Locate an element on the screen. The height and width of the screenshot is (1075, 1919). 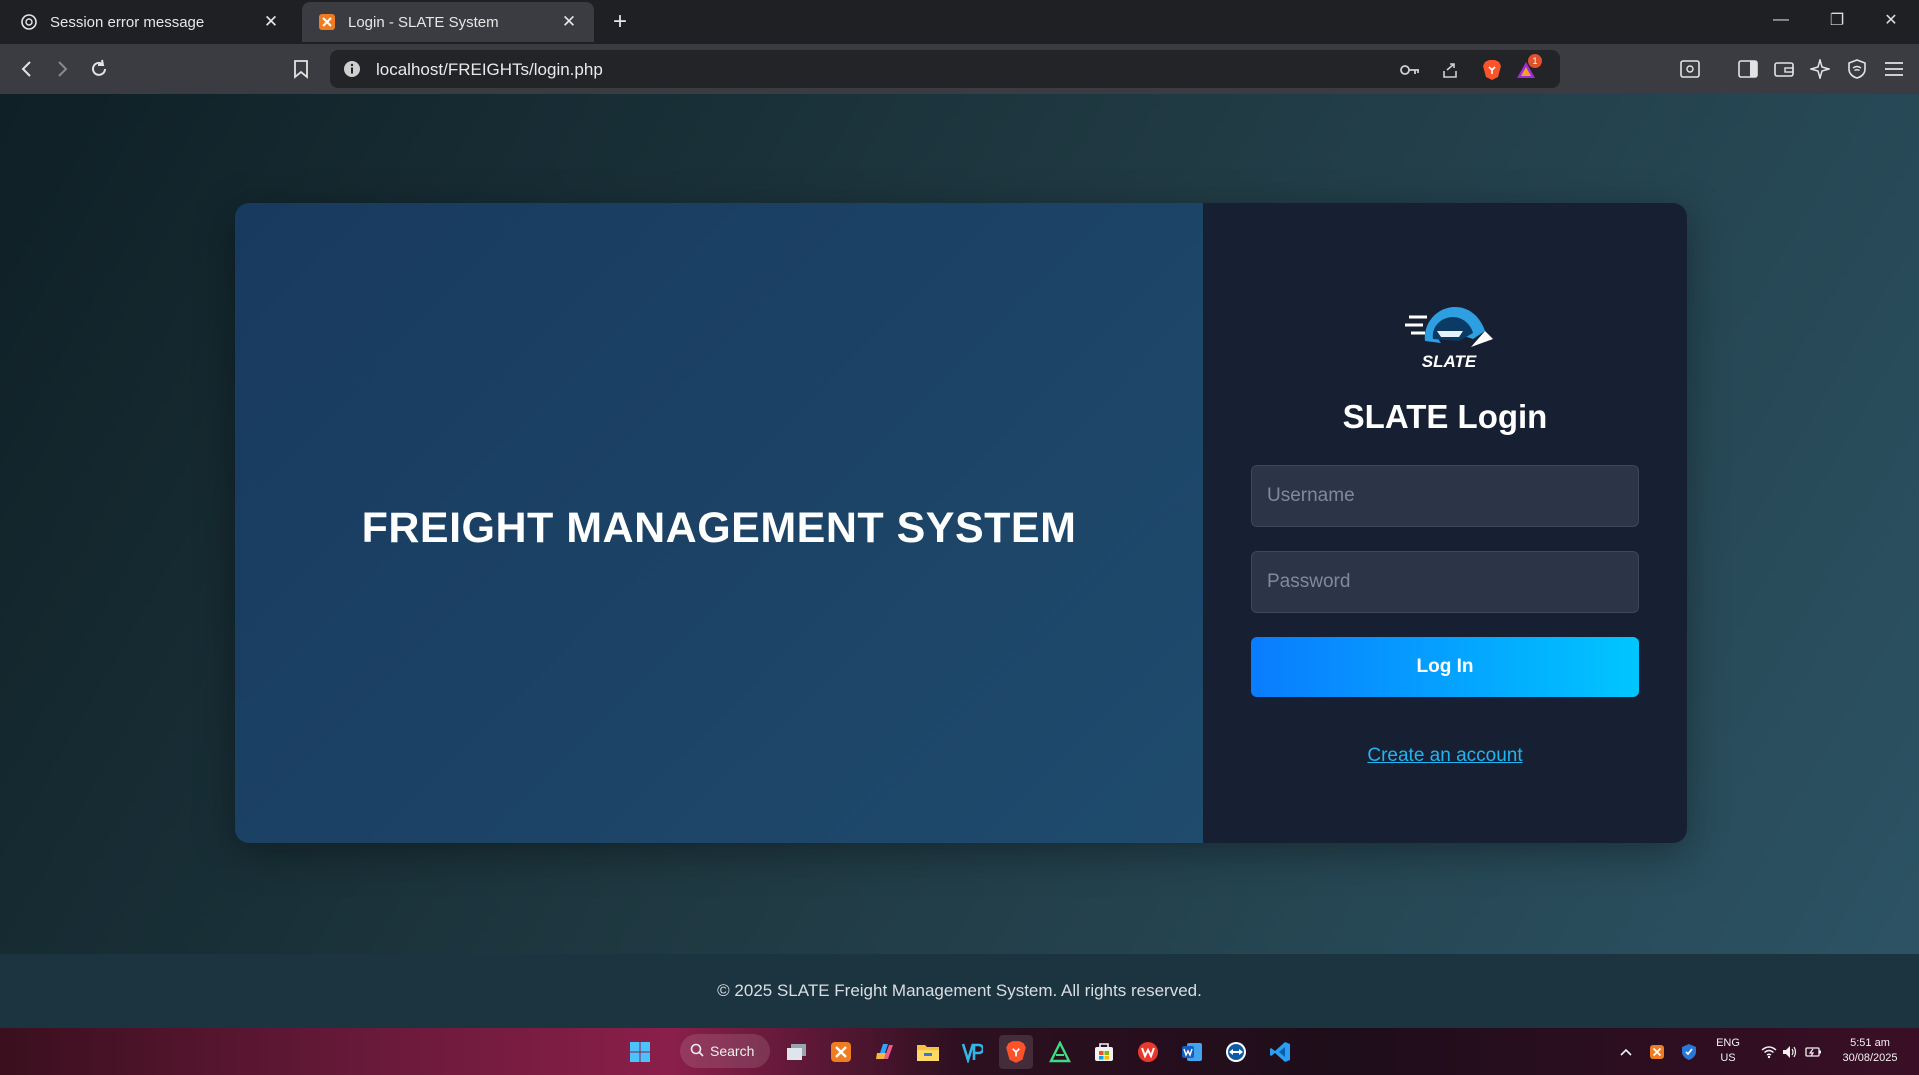
wps-office-icon is located at coordinates (1148, 1052).